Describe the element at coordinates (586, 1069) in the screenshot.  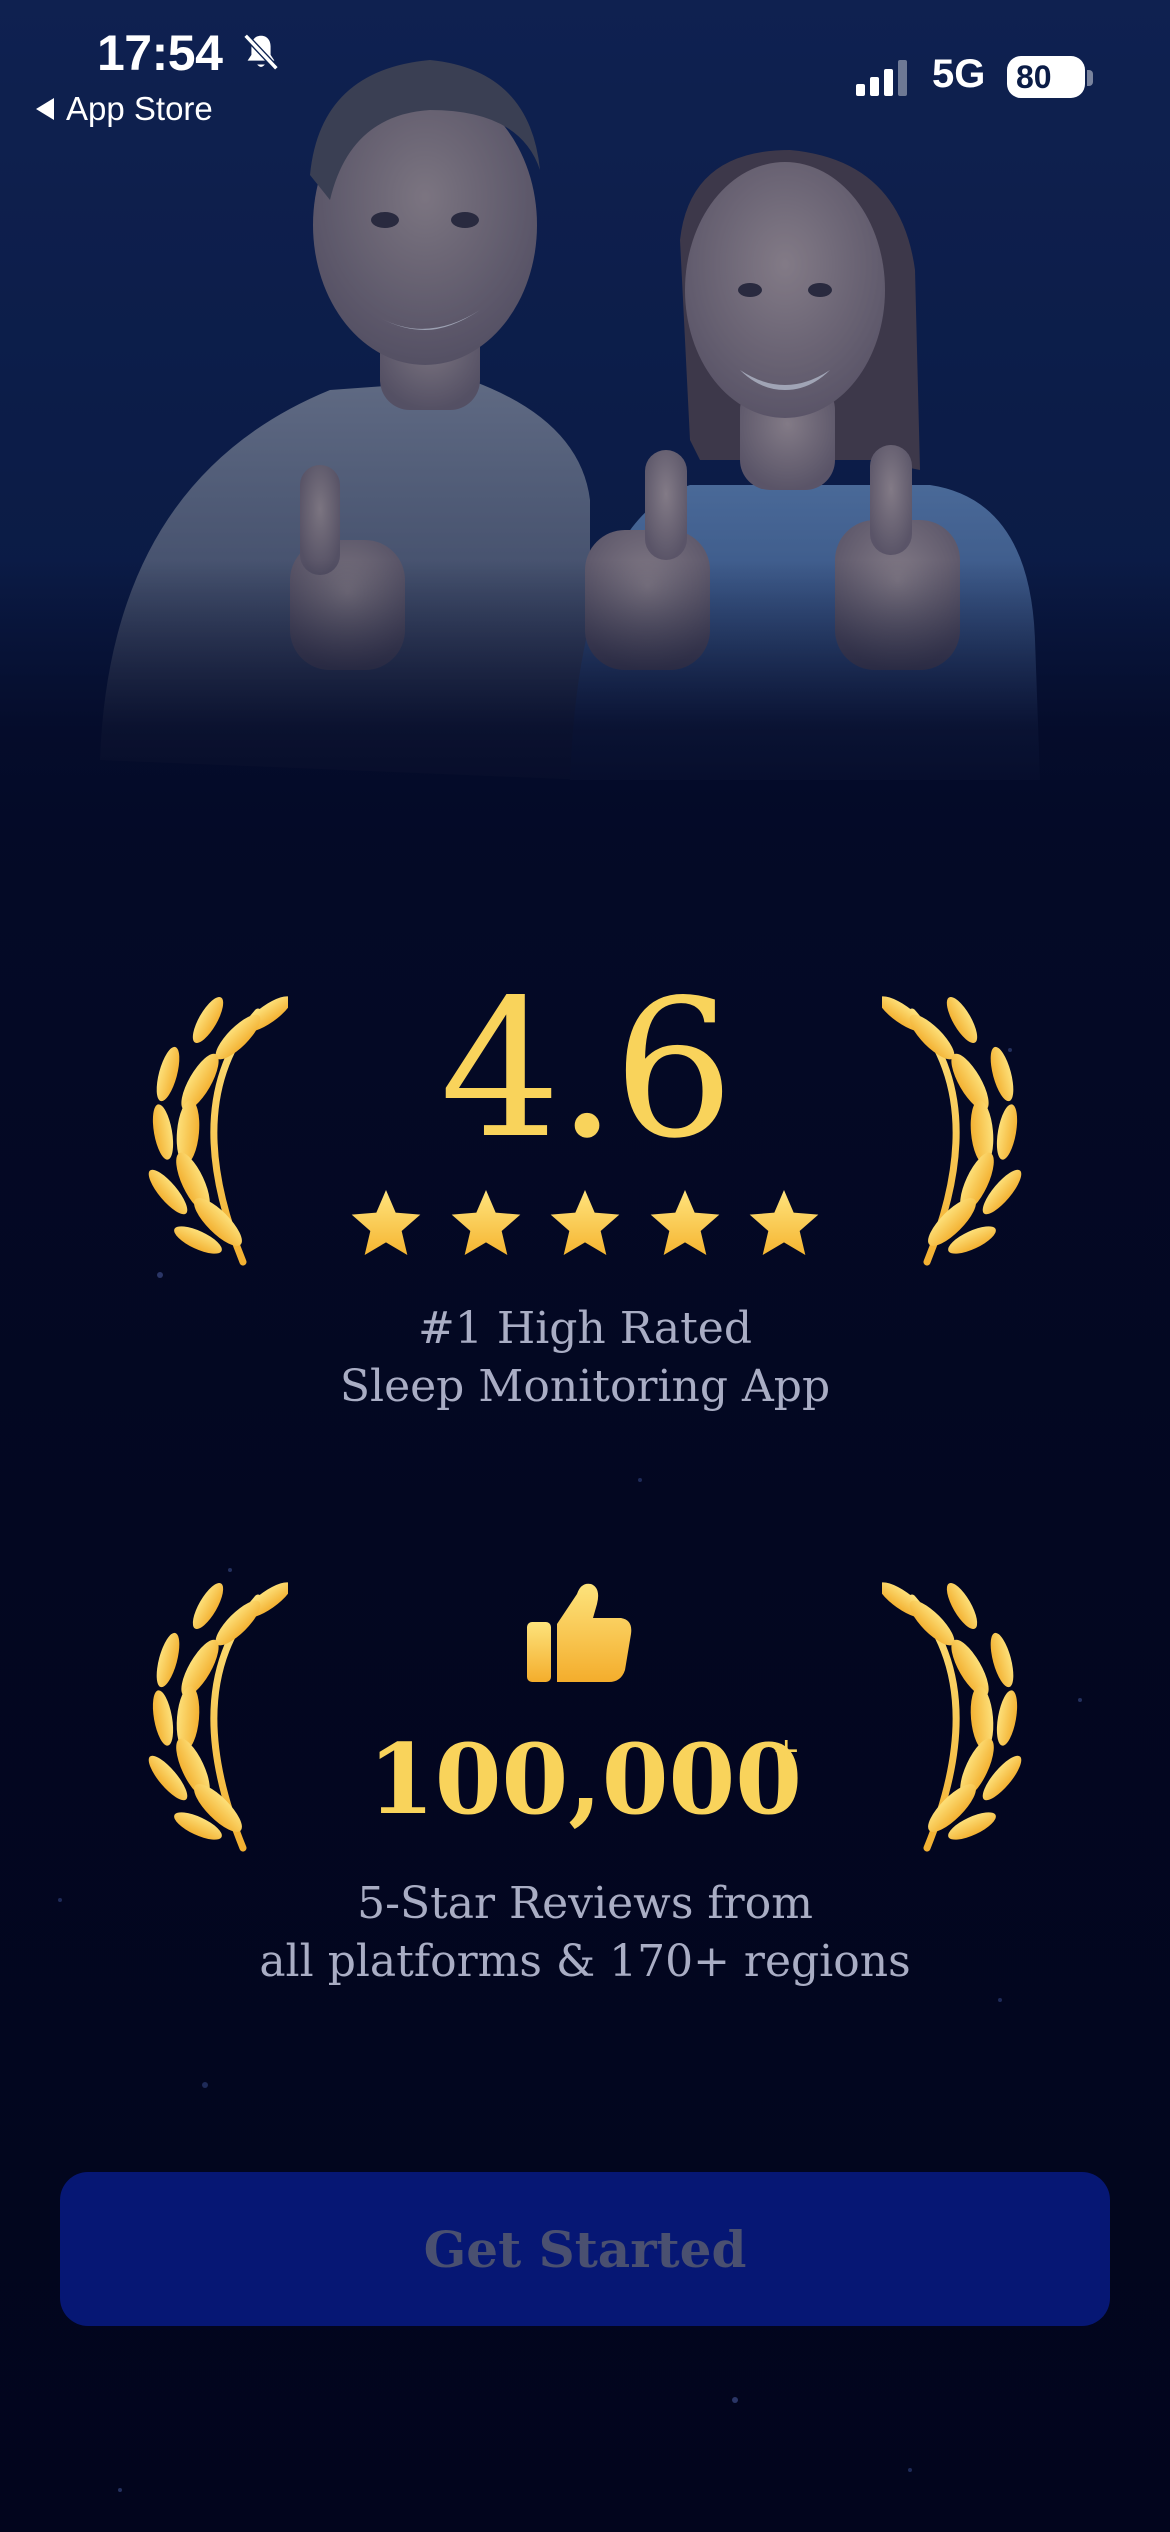
I see `rating-value: 4.6` at that location.